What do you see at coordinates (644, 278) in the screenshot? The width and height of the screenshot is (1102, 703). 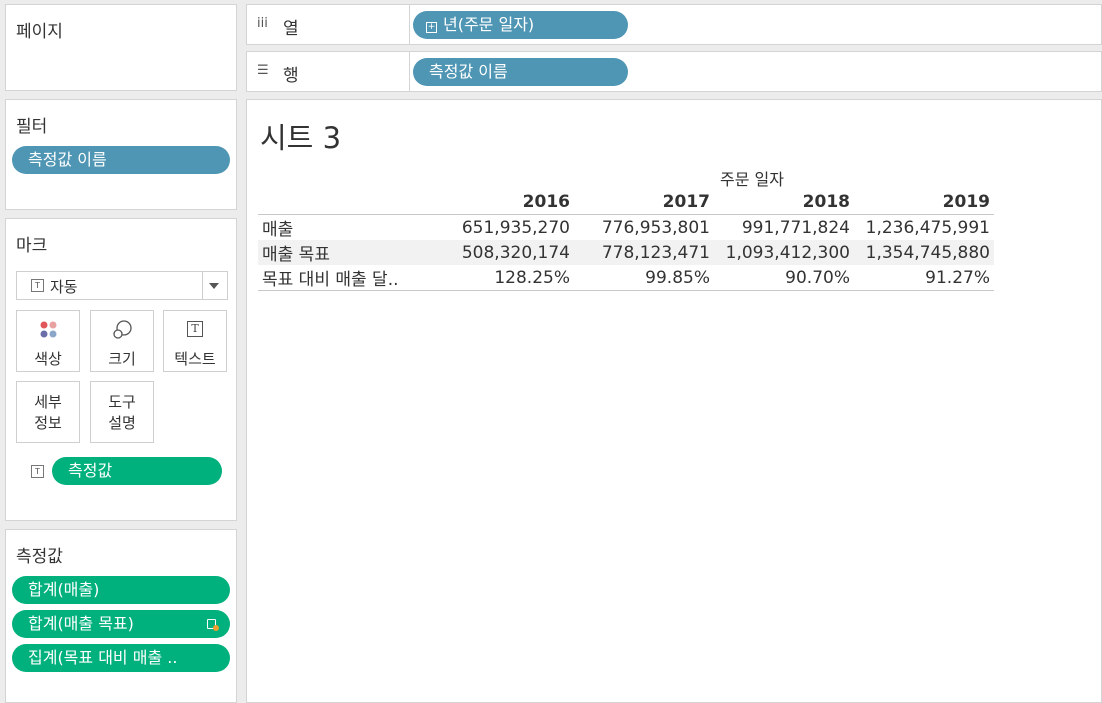 I see `table-cell: 99.85%` at bounding box center [644, 278].